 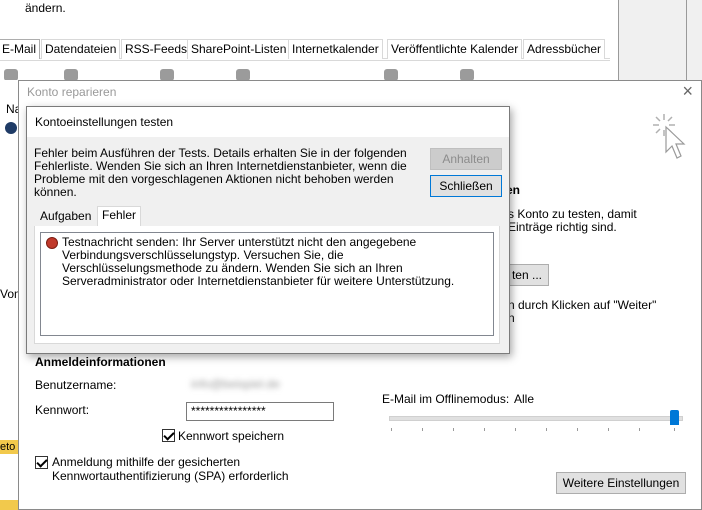 What do you see at coordinates (260, 411) in the screenshot?
I see `password-field: ****************` at bounding box center [260, 411].